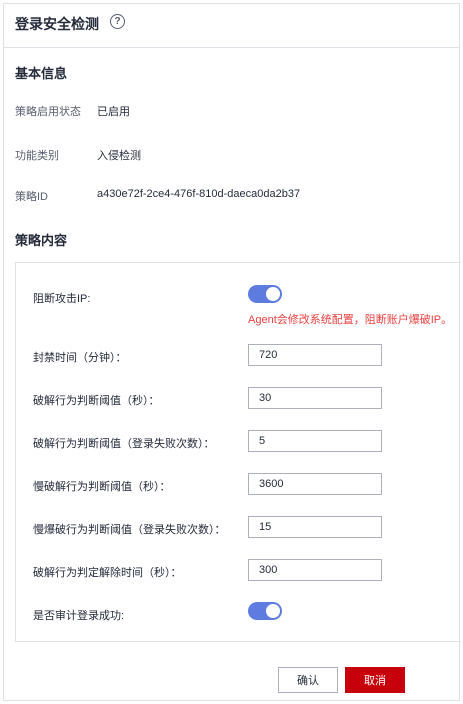 This screenshot has height=704, width=463. What do you see at coordinates (199, 194) in the screenshot?
I see `policy-id-value: a430e72f-2ce4-476f-810d-daeca0da2b37` at bounding box center [199, 194].